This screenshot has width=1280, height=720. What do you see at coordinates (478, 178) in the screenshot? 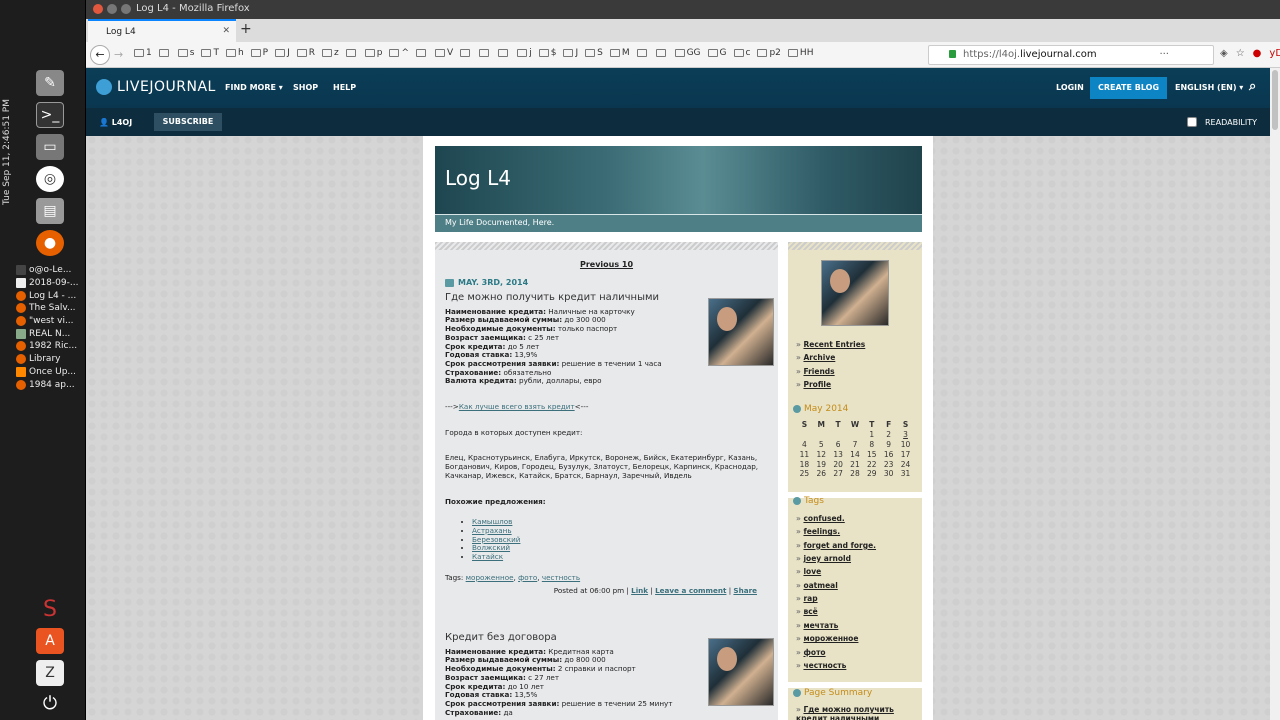
I see `blog-title: Log L4` at bounding box center [478, 178].